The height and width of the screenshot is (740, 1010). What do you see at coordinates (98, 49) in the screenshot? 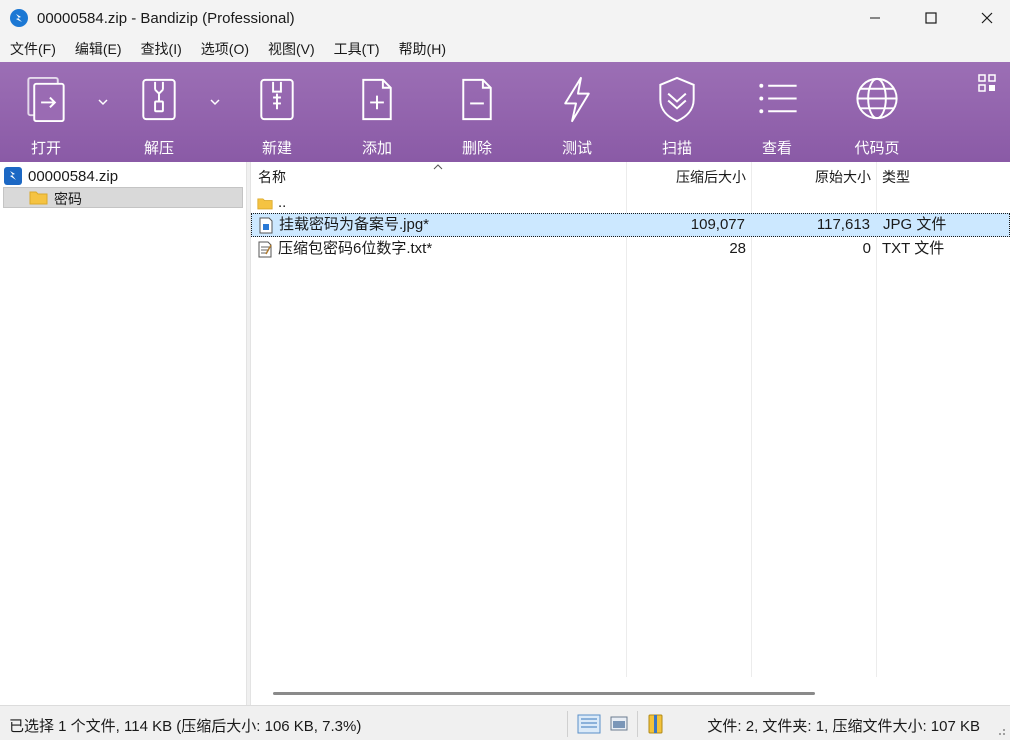
I see `menu-edit: 编辑(E)` at bounding box center [98, 49].